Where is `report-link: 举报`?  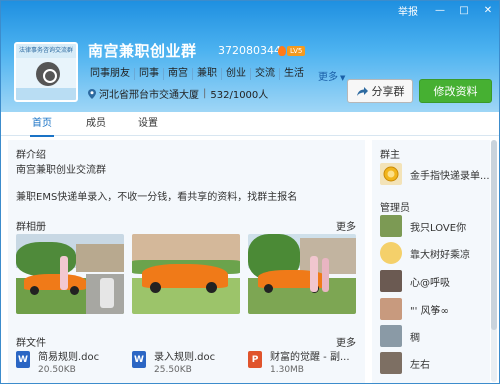
report-link: 举报 is located at coordinates (408, 10).